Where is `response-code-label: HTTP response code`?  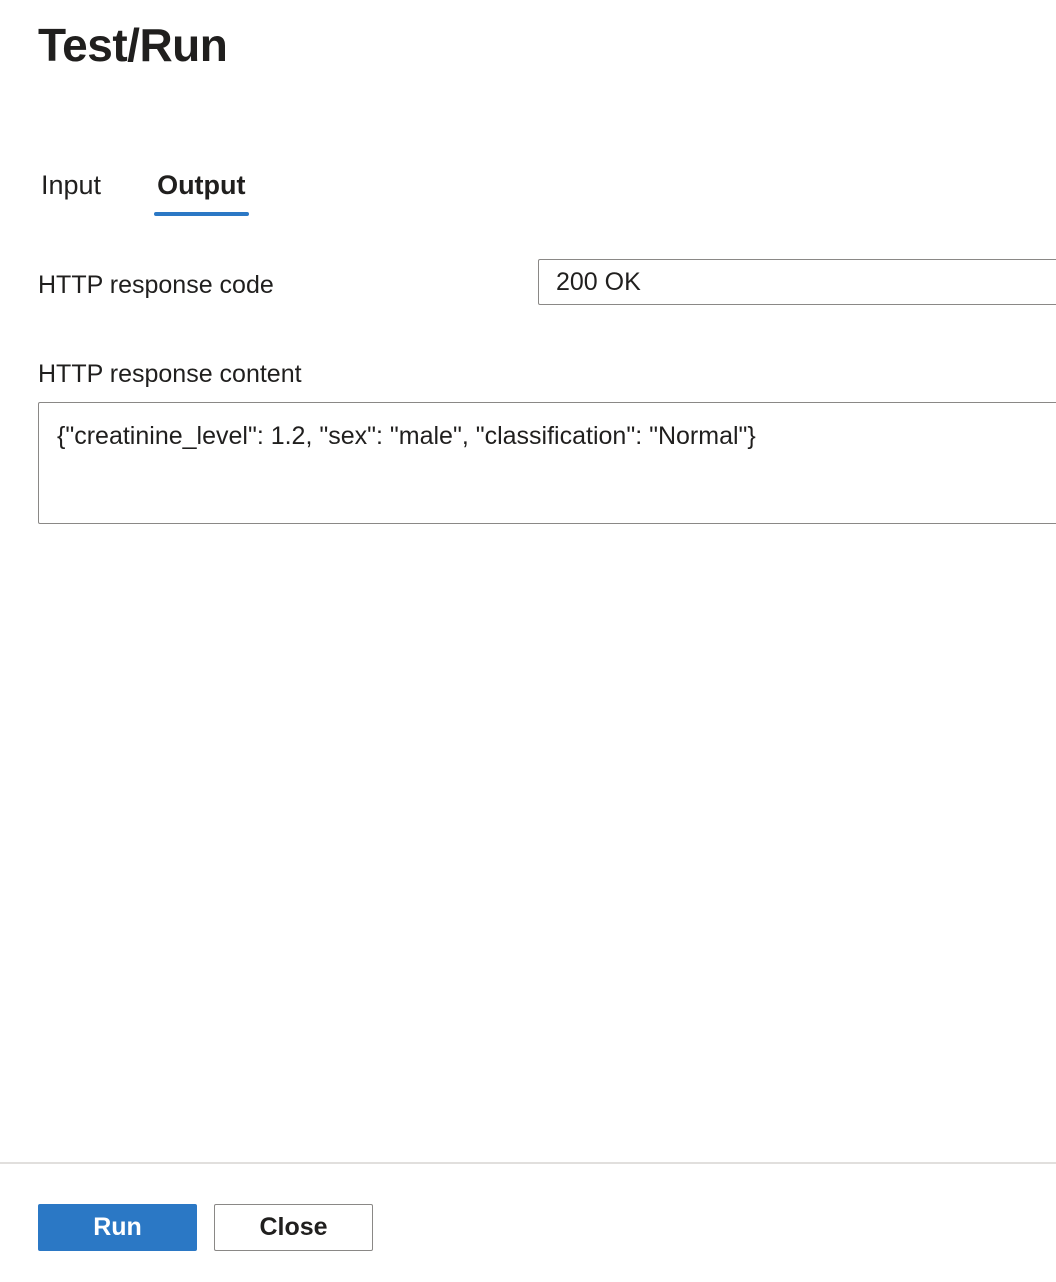 response-code-label: HTTP response code is located at coordinates (156, 285).